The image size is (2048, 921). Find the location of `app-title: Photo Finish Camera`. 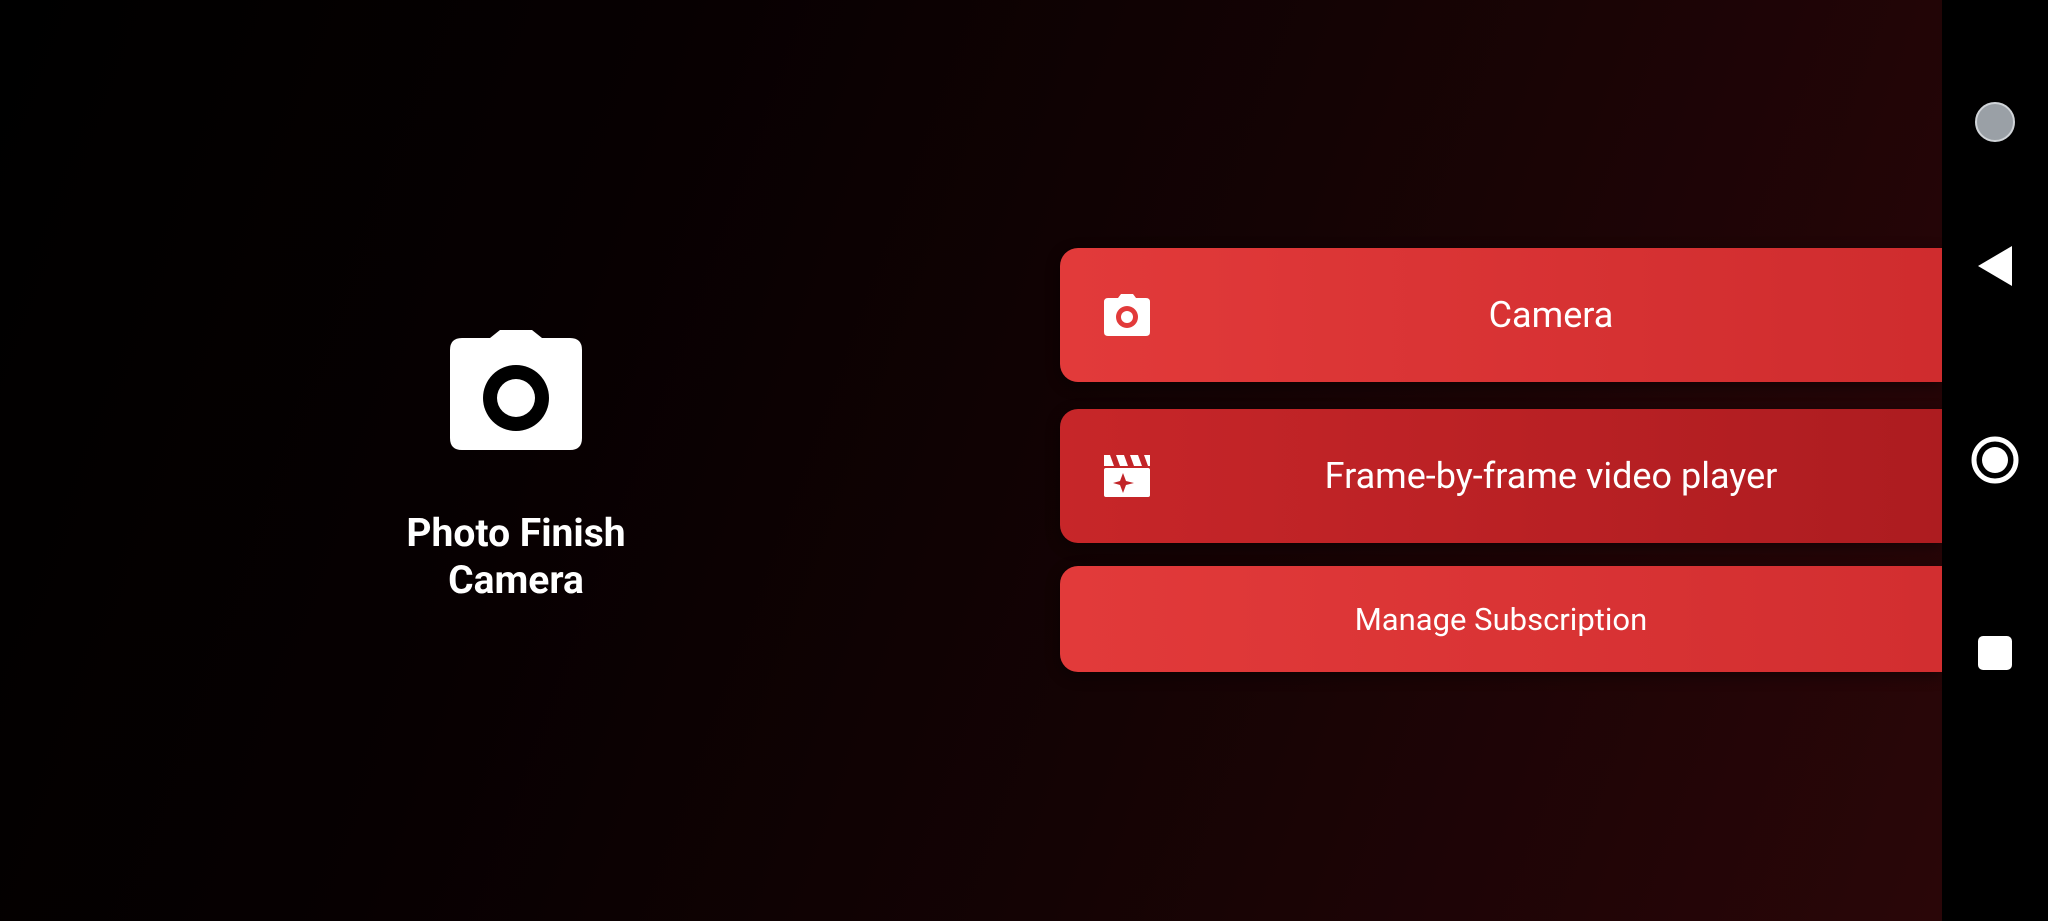

app-title: Photo Finish Camera is located at coordinates (516, 556).